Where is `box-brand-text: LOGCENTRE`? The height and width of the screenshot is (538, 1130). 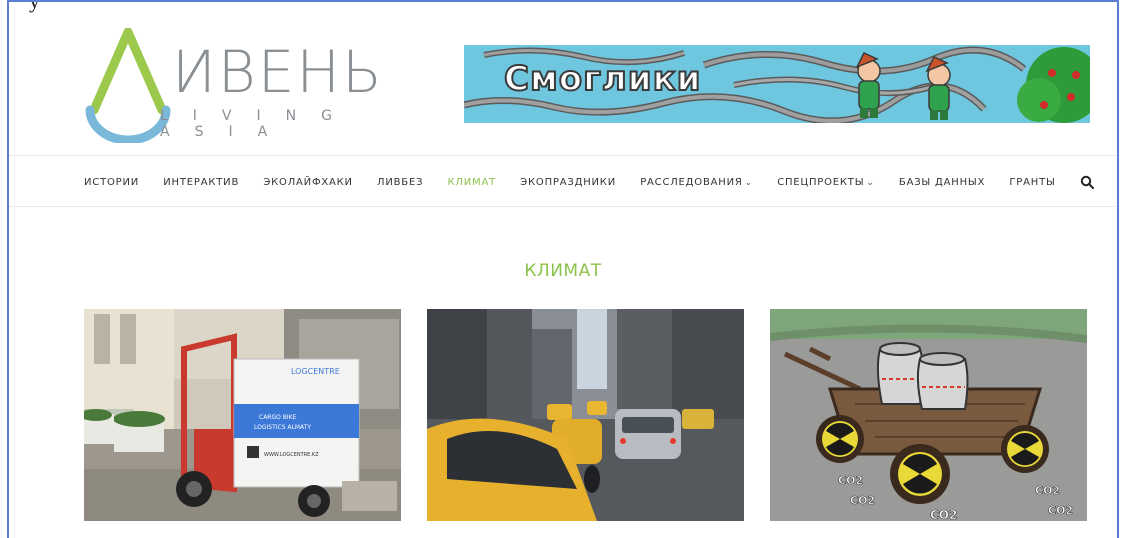
box-brand-text: LOGCENTRE is located at coordinates (315, 371).